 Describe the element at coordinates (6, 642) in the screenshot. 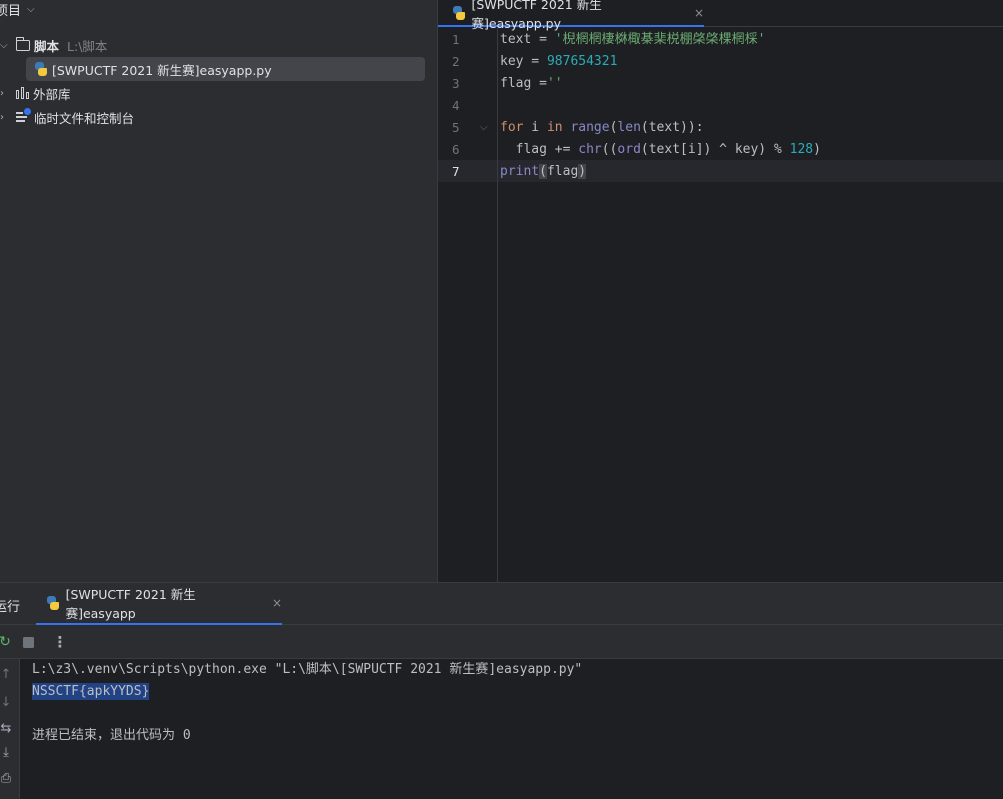

I see `rerun-icon: ↻` at that location.